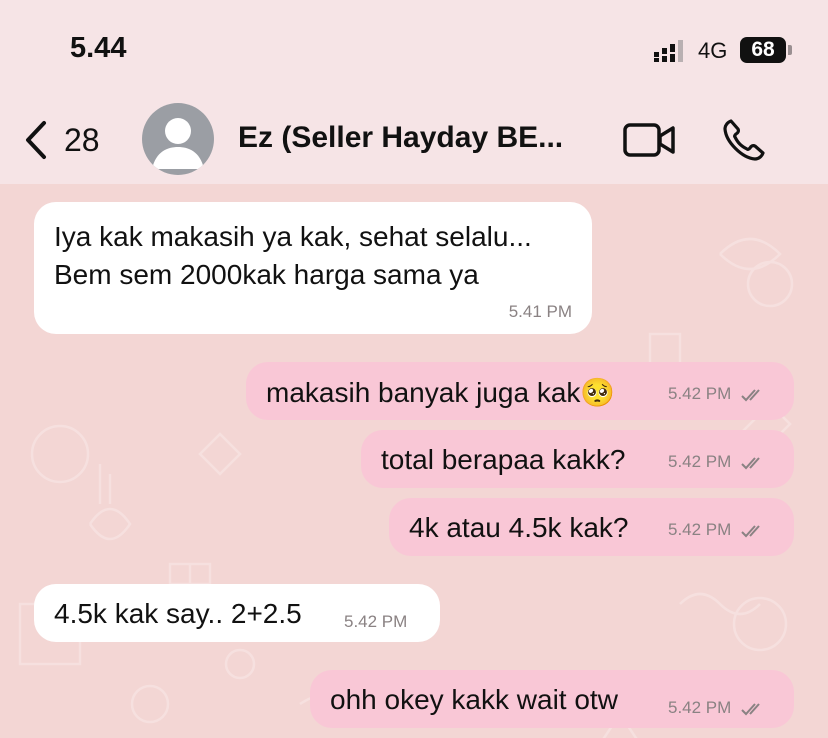 The height and width of the screenshot is (738, 828). I want to click on signal-bars-icon, so click(668, 51).